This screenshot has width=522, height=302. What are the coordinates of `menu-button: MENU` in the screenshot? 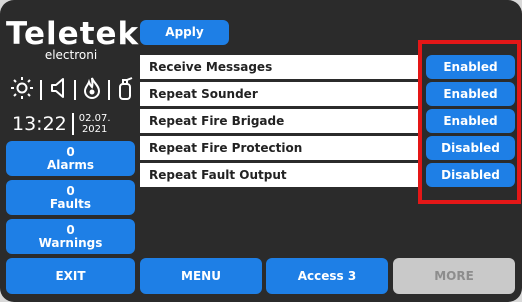 It's located at (201, 276).